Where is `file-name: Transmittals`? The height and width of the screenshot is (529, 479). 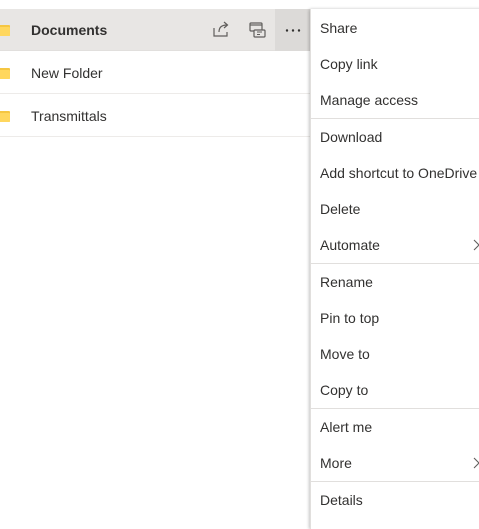
file-name: Transmittals is located at coordinates (69, 116).